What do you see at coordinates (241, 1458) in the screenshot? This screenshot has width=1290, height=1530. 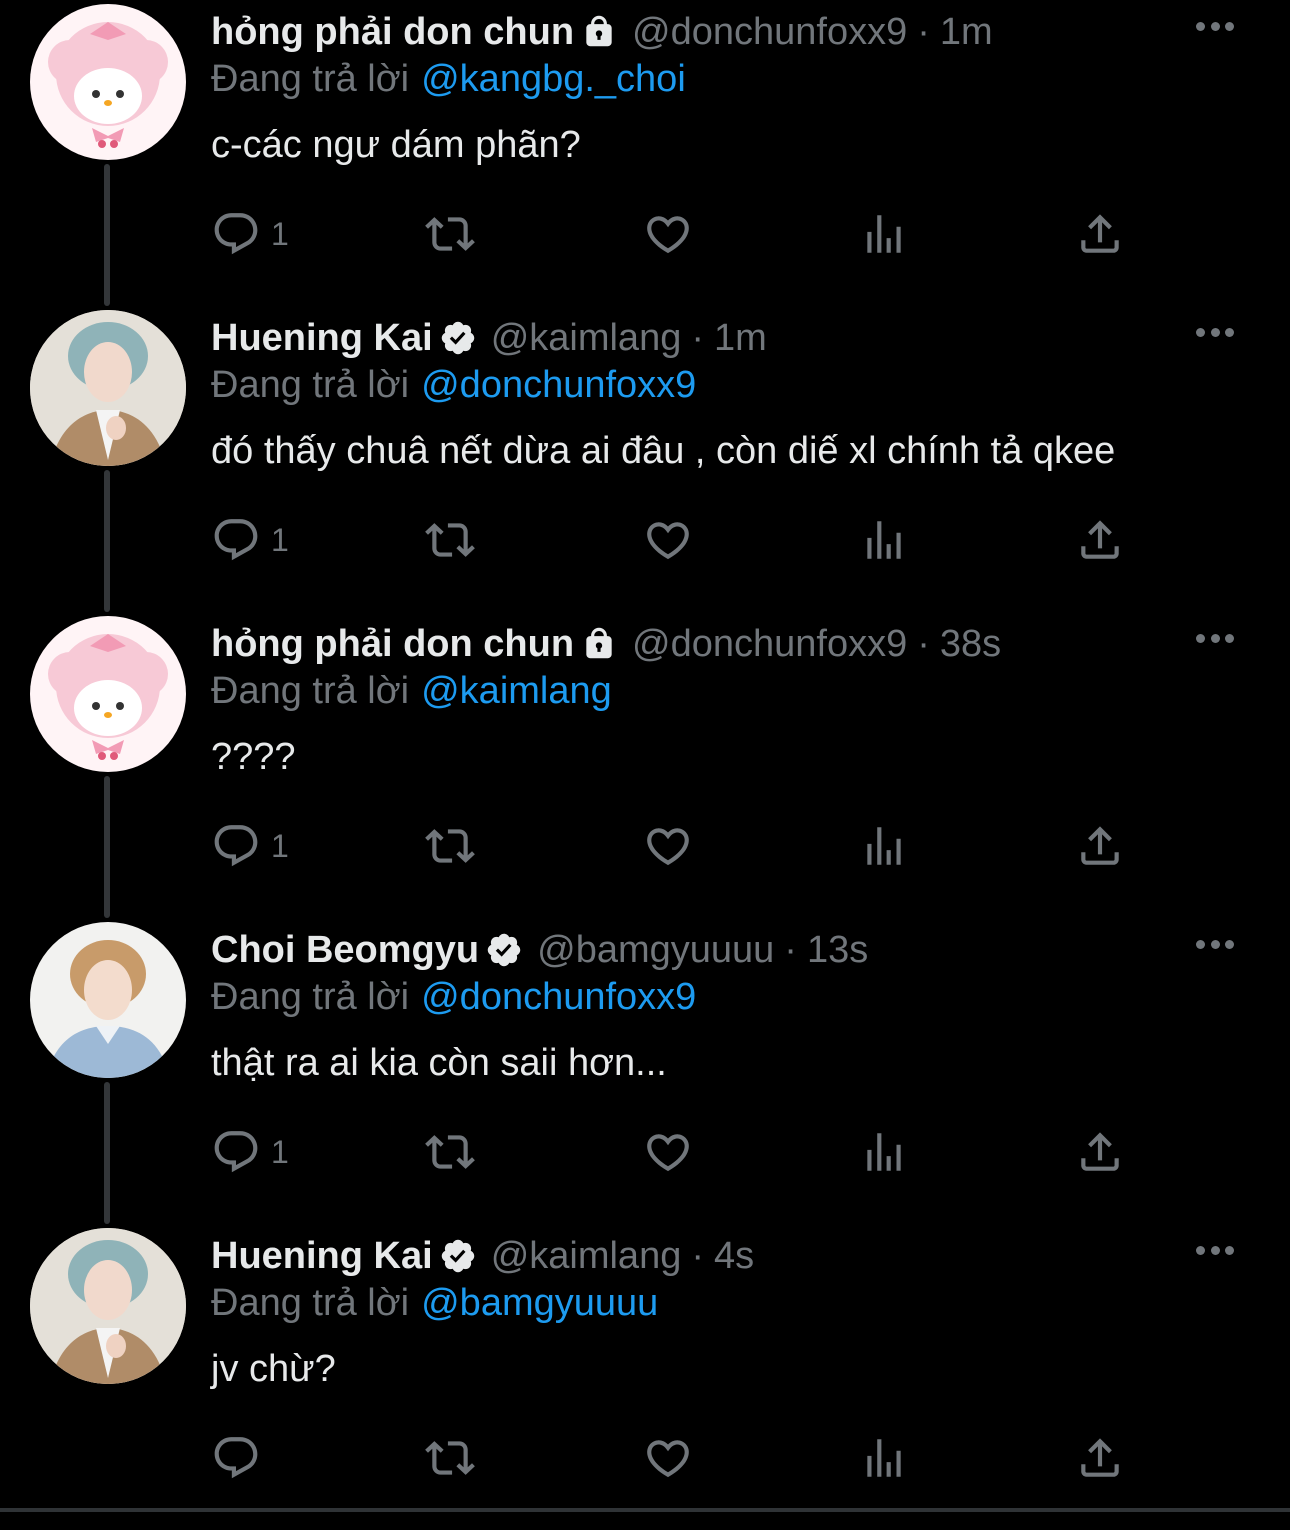 I see `reply-button` at bounding box center [241, 1458].